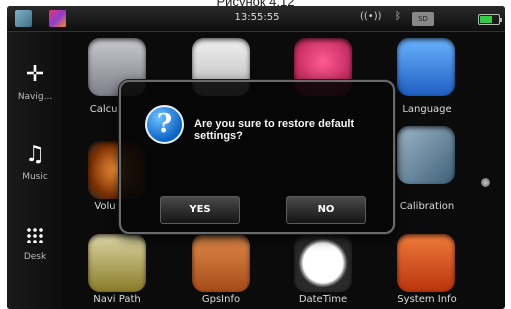 This screenshot has width=511, height=309. Describe the element at coordinates (105, 206) in the screenshot. I see `volume-label: Volu` at that location.